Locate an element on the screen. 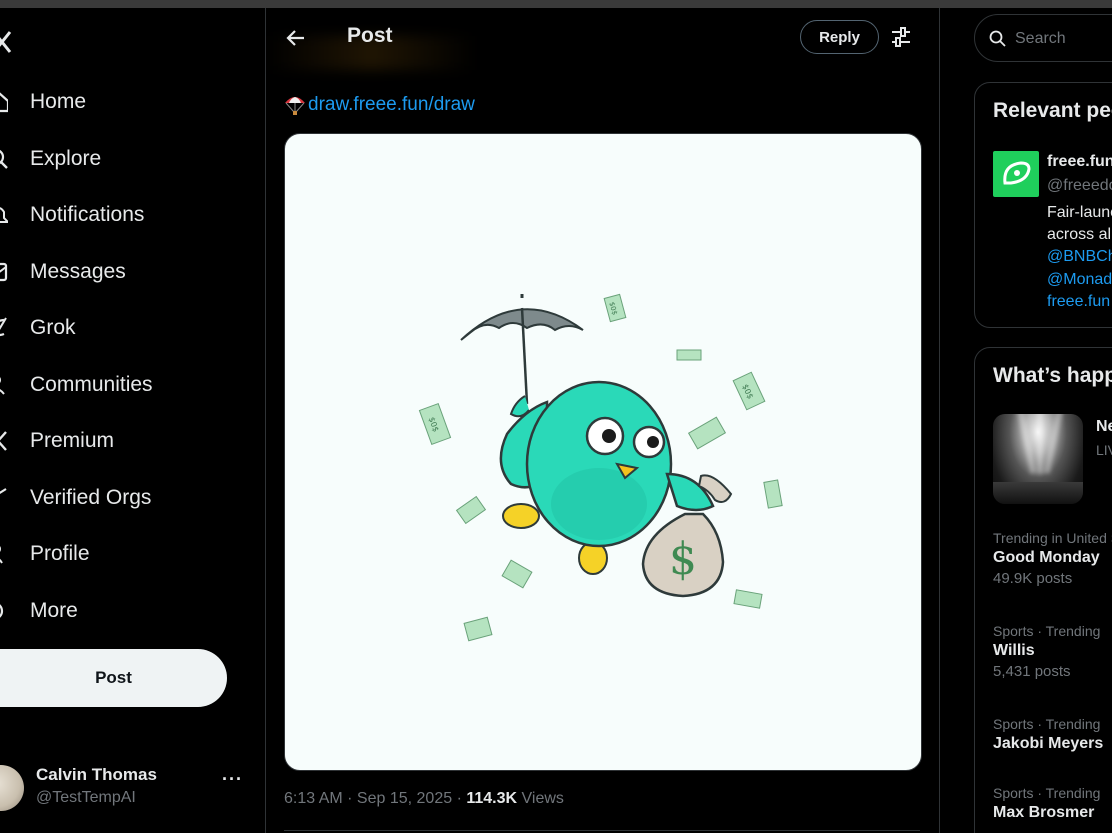  nav-label-premium: Premium is located at coordinates (72, 440).